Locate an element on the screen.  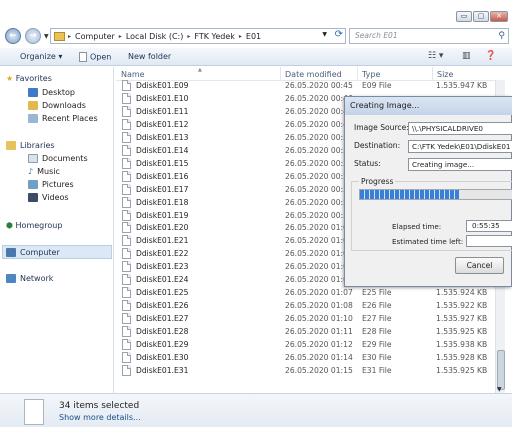
sidebar-item-recent-places: Recent Places is located at coordinates (63, 118).